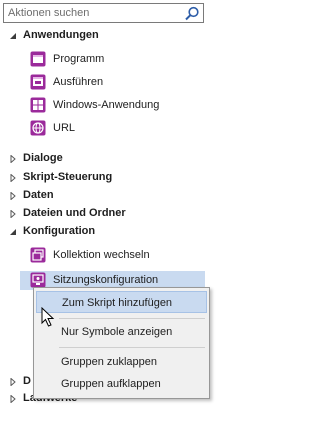 The width and height of the screenshot is (320, 432). What do you see at coordinates (117, 303) in the screenshot?
I see `menu-item-label: Zum Skript hinzufügen` at bounding box center [117, 303].